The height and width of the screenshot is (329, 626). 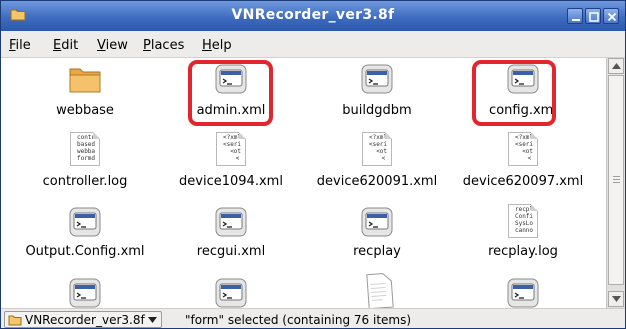 I want to click on title-bar: VNRecorder_ver3.8f, so click(x=313, y=16).